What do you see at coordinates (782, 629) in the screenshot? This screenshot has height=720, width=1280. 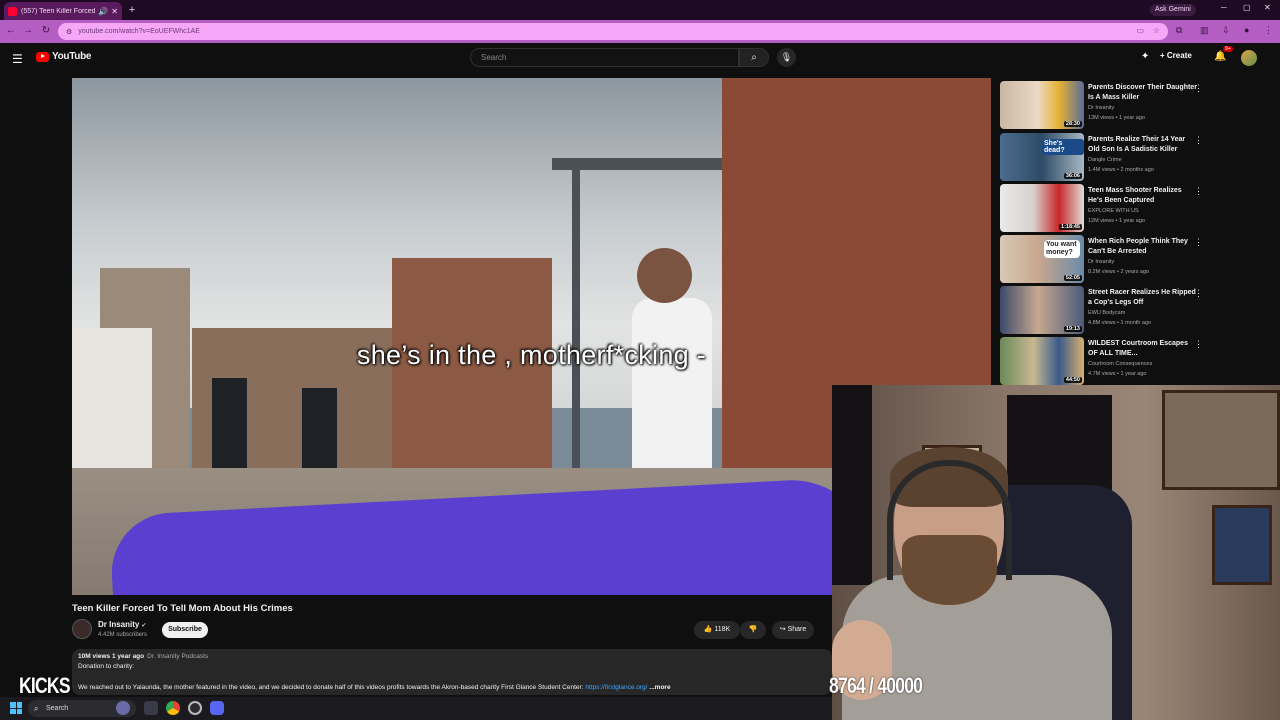 I see `share-icon: ↪` at bounding box center [782, 629].